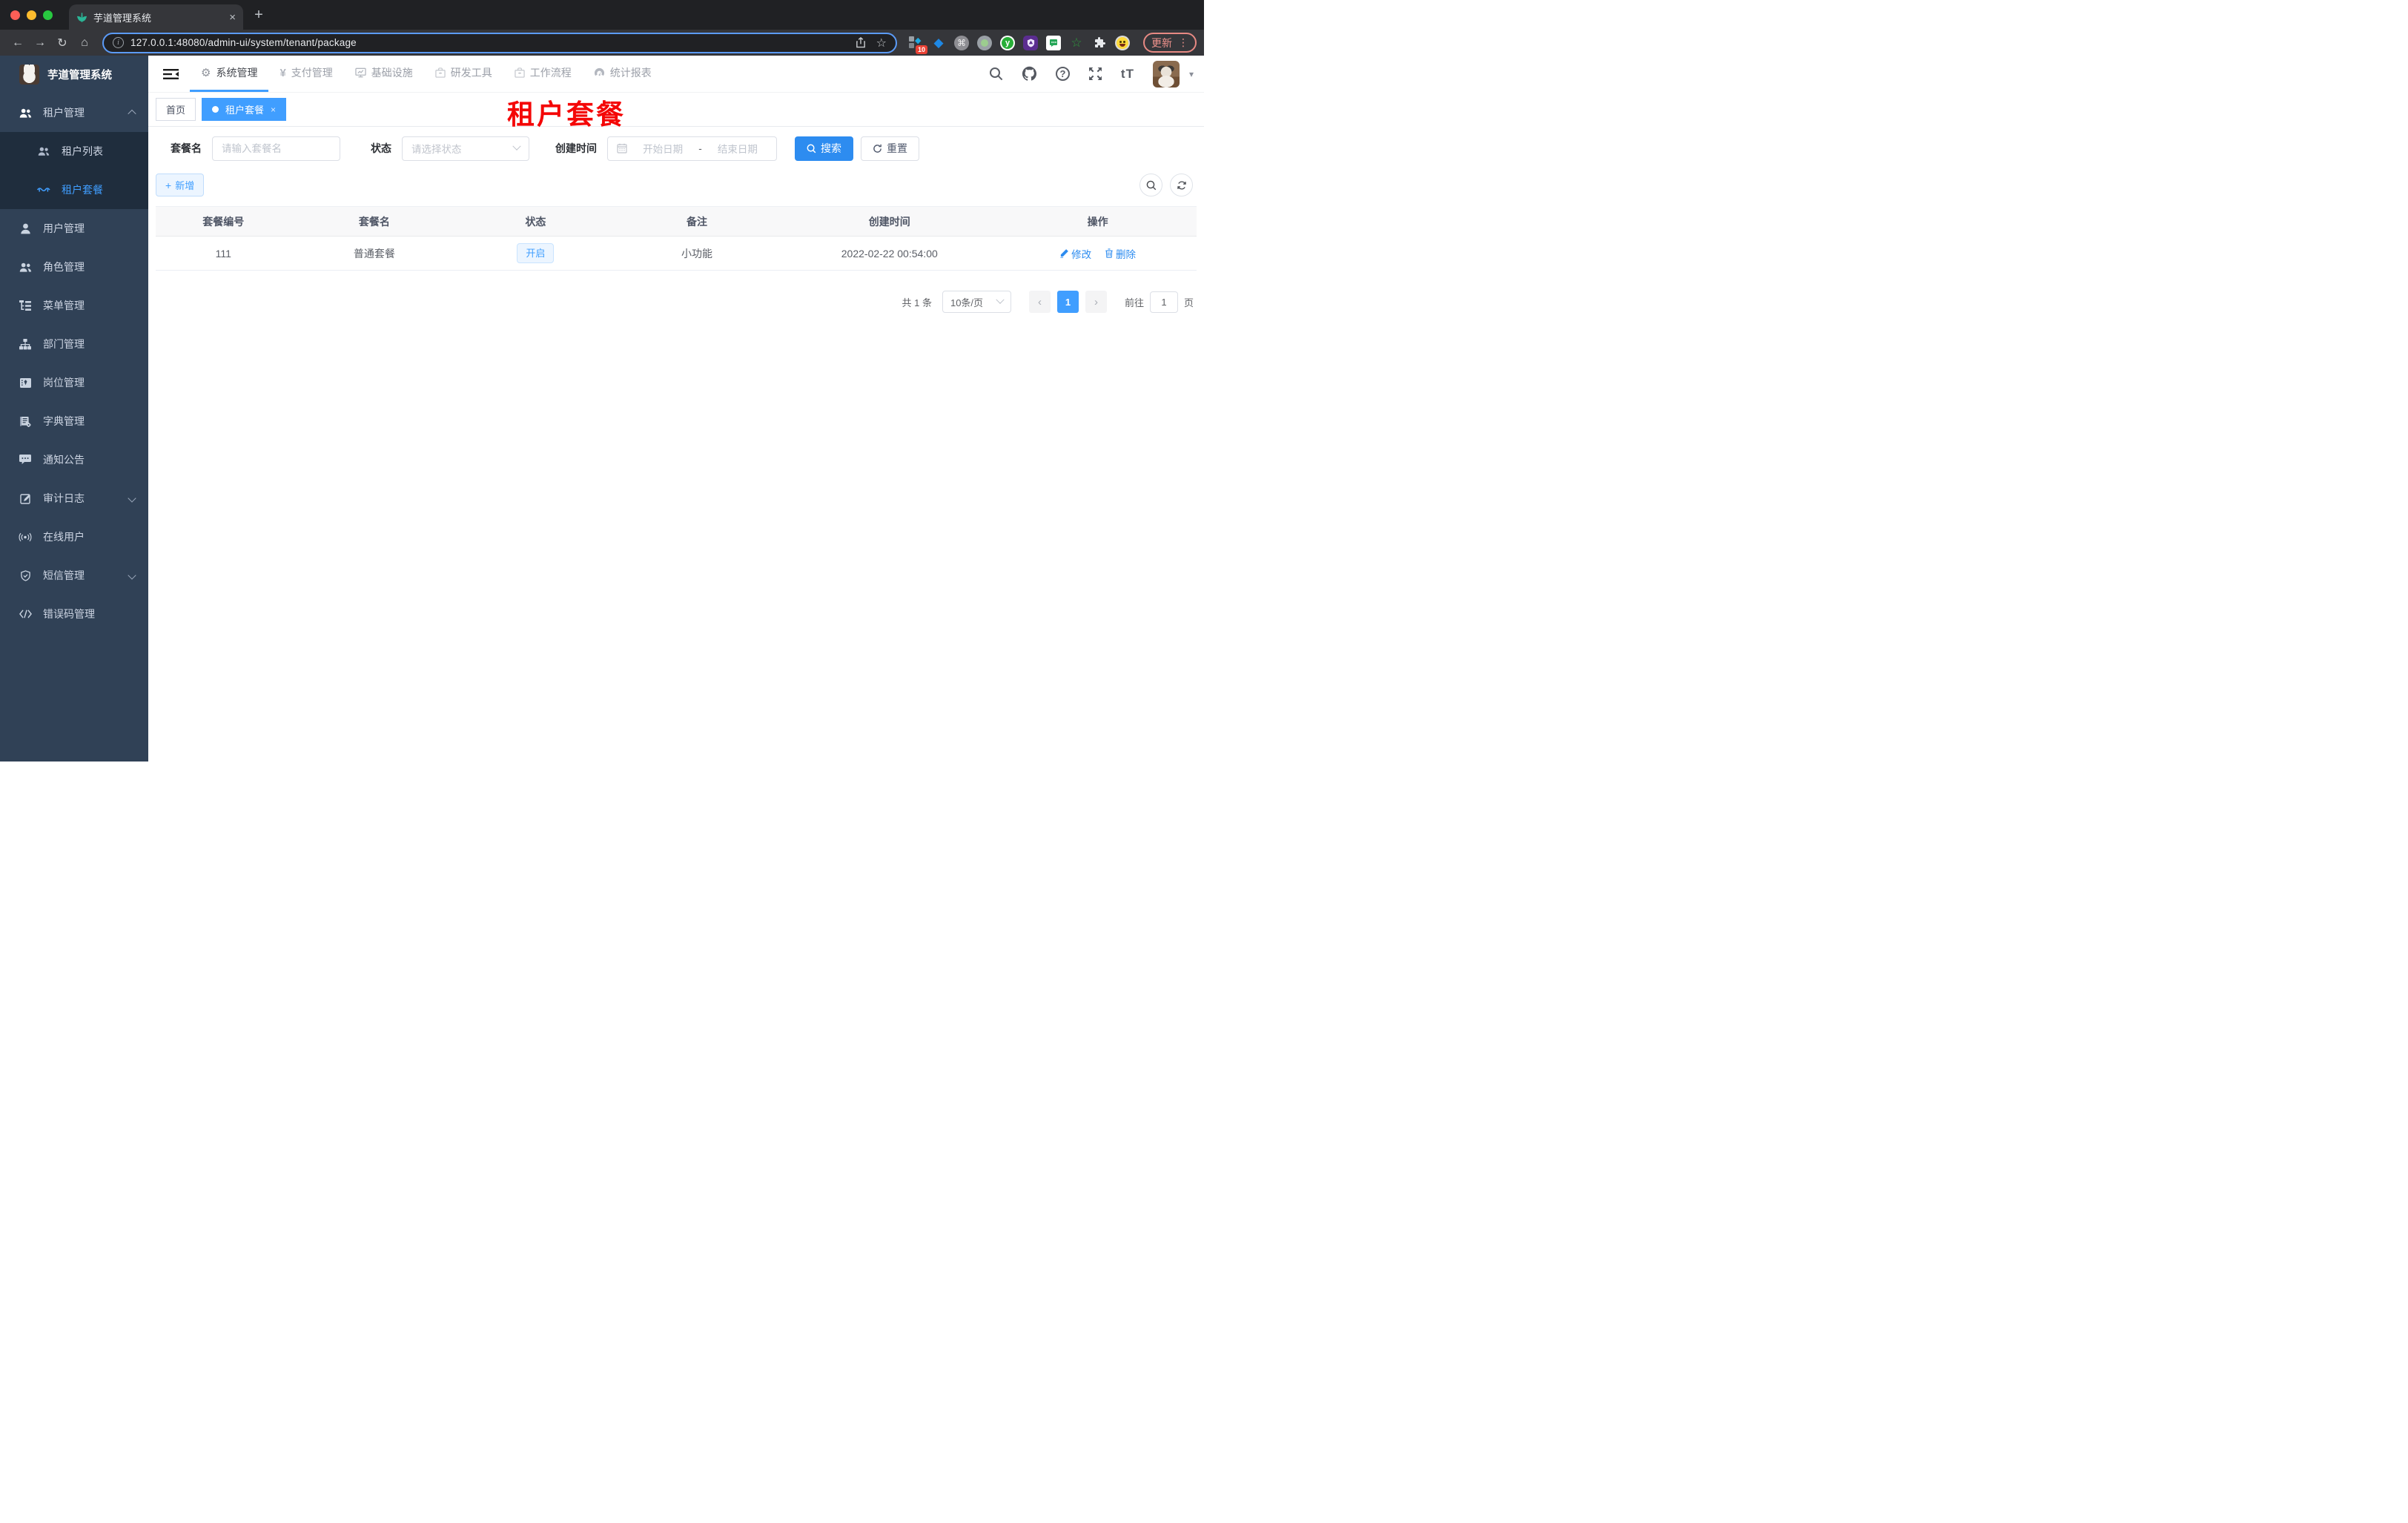 This screenshot has width=2408, height=1523. I want to click on extension-gem-icon: ◆, so click(939, 43).